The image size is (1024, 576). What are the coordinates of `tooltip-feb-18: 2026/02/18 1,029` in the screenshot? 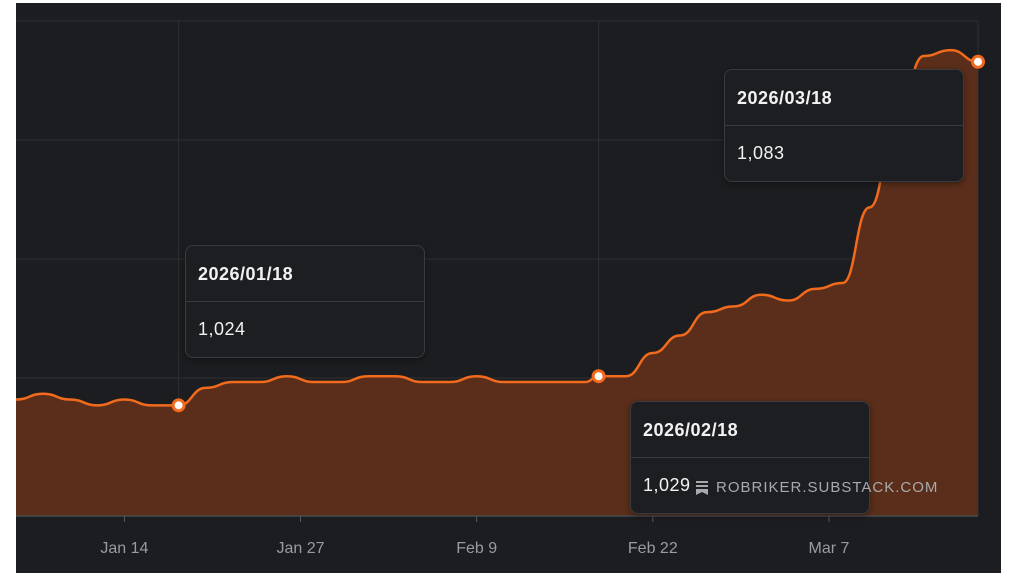 It's located at (750, 457).